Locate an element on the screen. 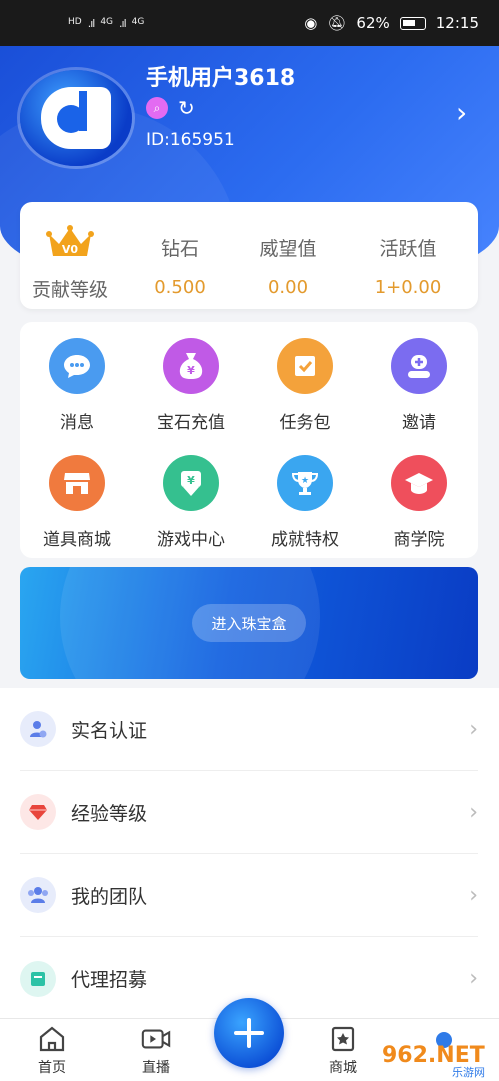 The width and height of the screenshot is (499, 1081). diamond-icon is located at coordinates (38, 812).